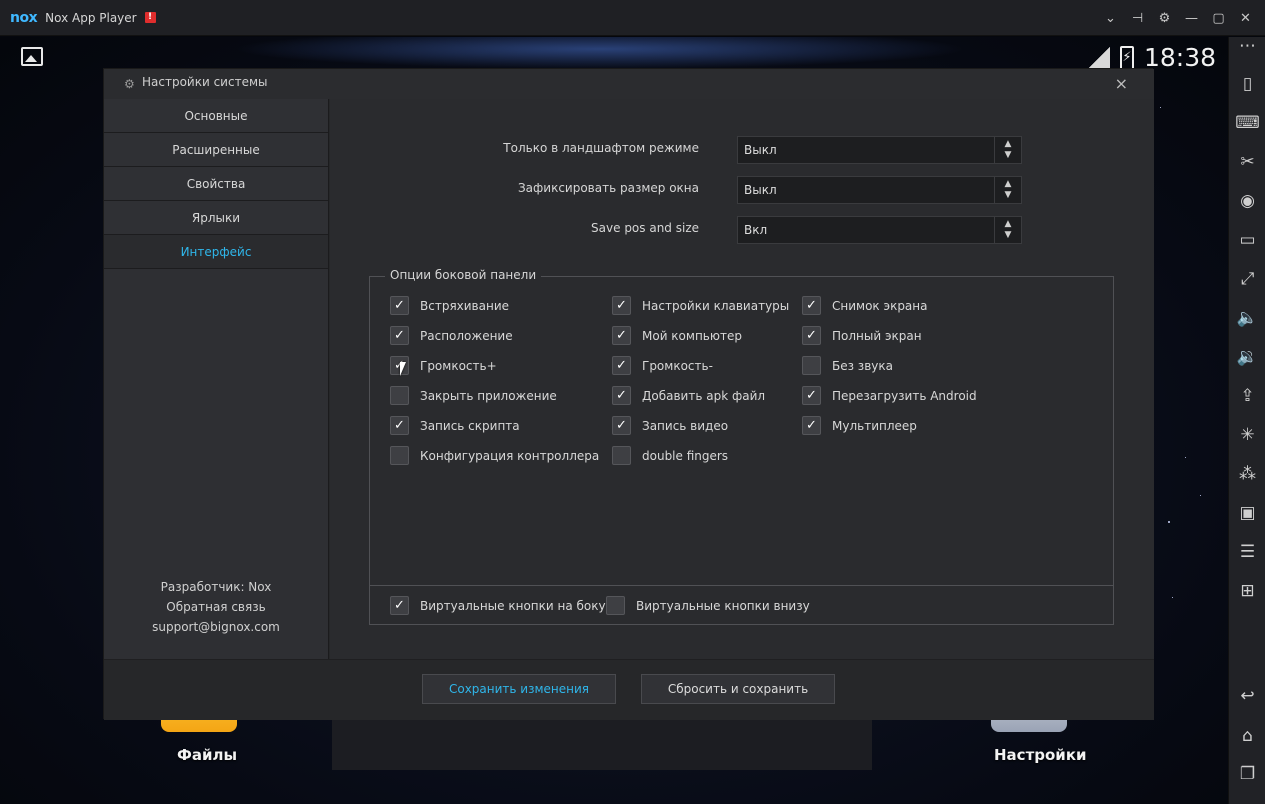 This screenshot has height=804, width=1265. I want to click on fullscreen-icon: ⤢, so click(1247, 279).